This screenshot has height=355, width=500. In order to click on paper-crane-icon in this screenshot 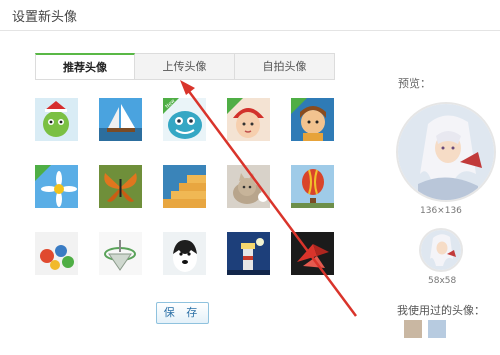, I will do `click(312, 253)`.